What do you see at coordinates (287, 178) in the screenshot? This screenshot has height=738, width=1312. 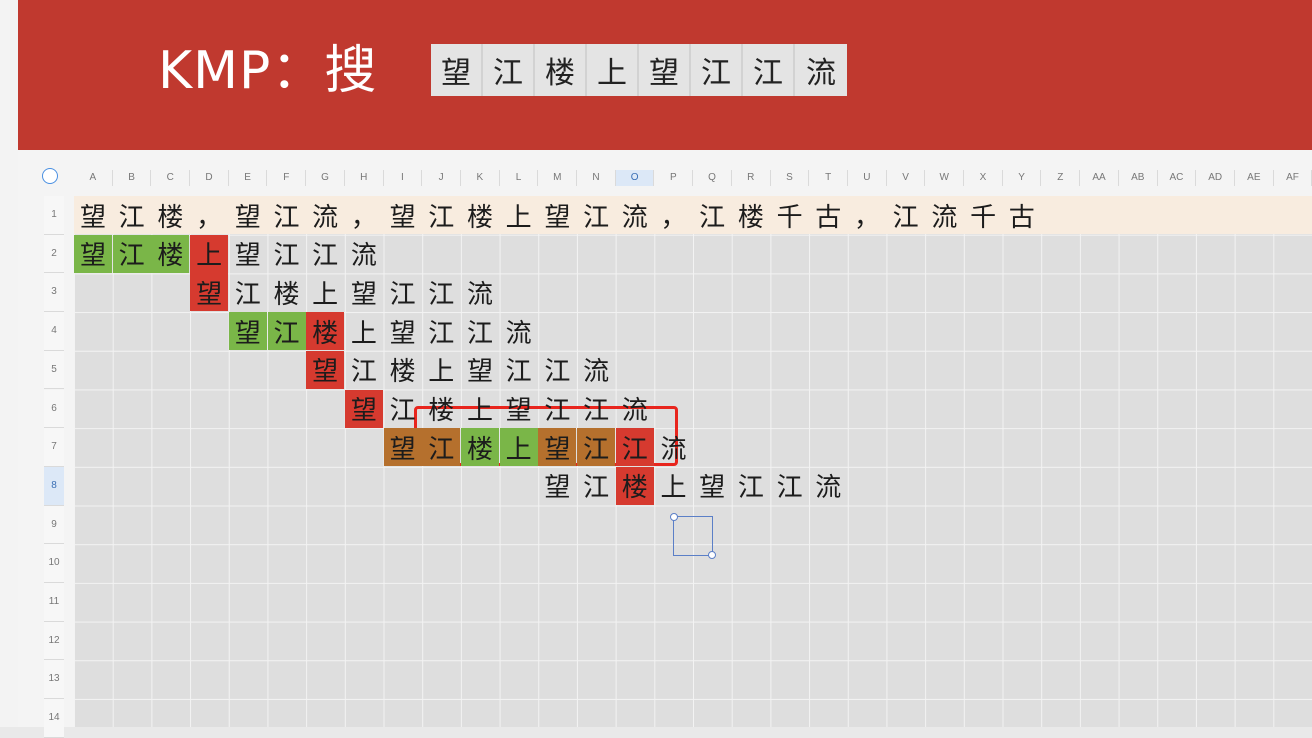 I see `column-header: F` at bounding box center [287, 178].